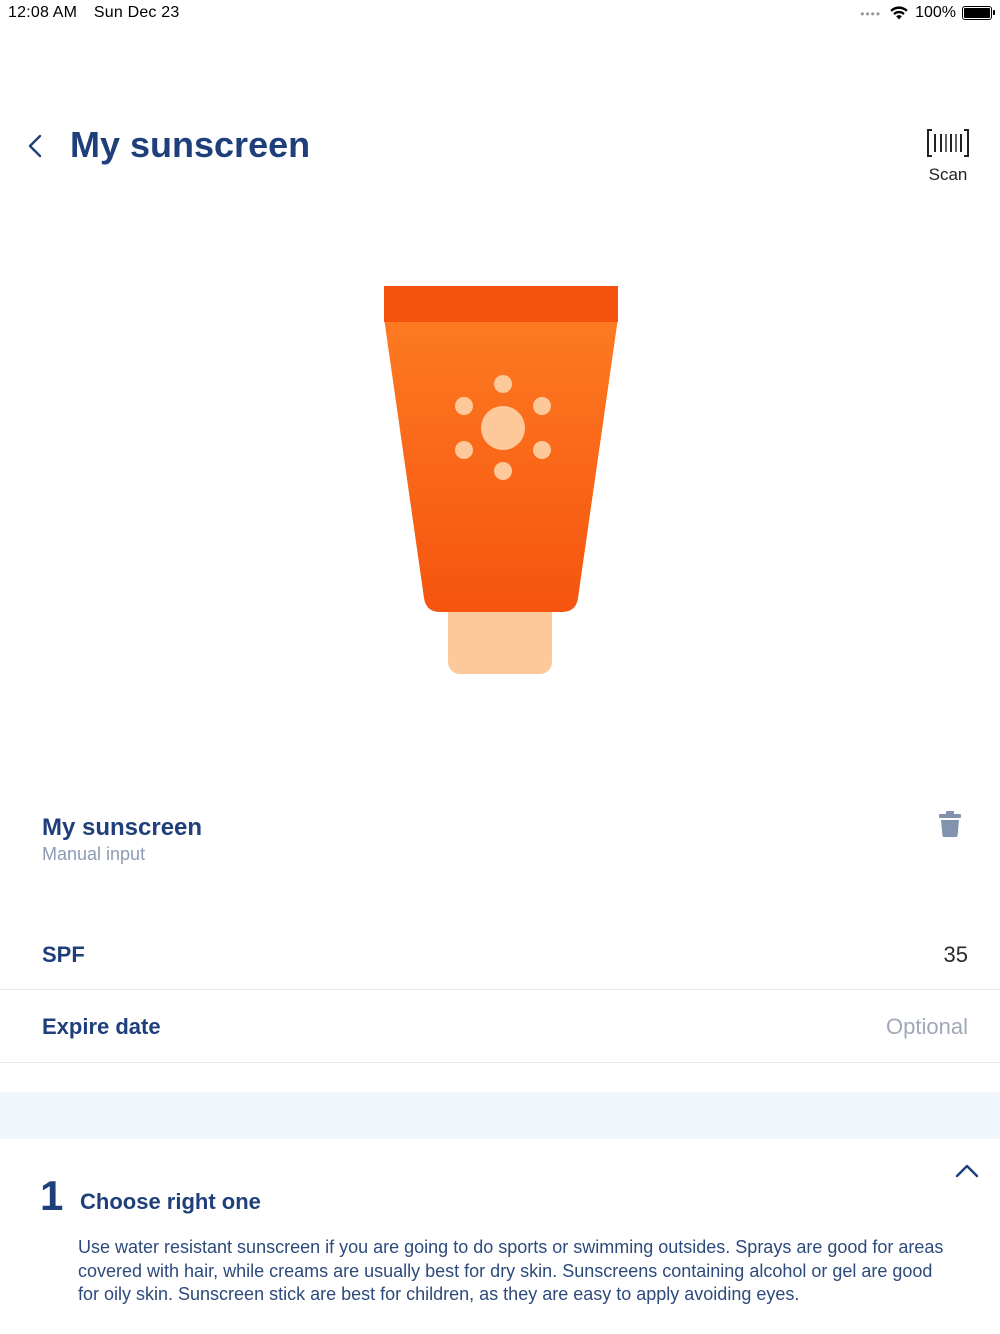 The height and width of the screenshot is (1334, 1000). I want to click on section-divider, so click(500, 1115).